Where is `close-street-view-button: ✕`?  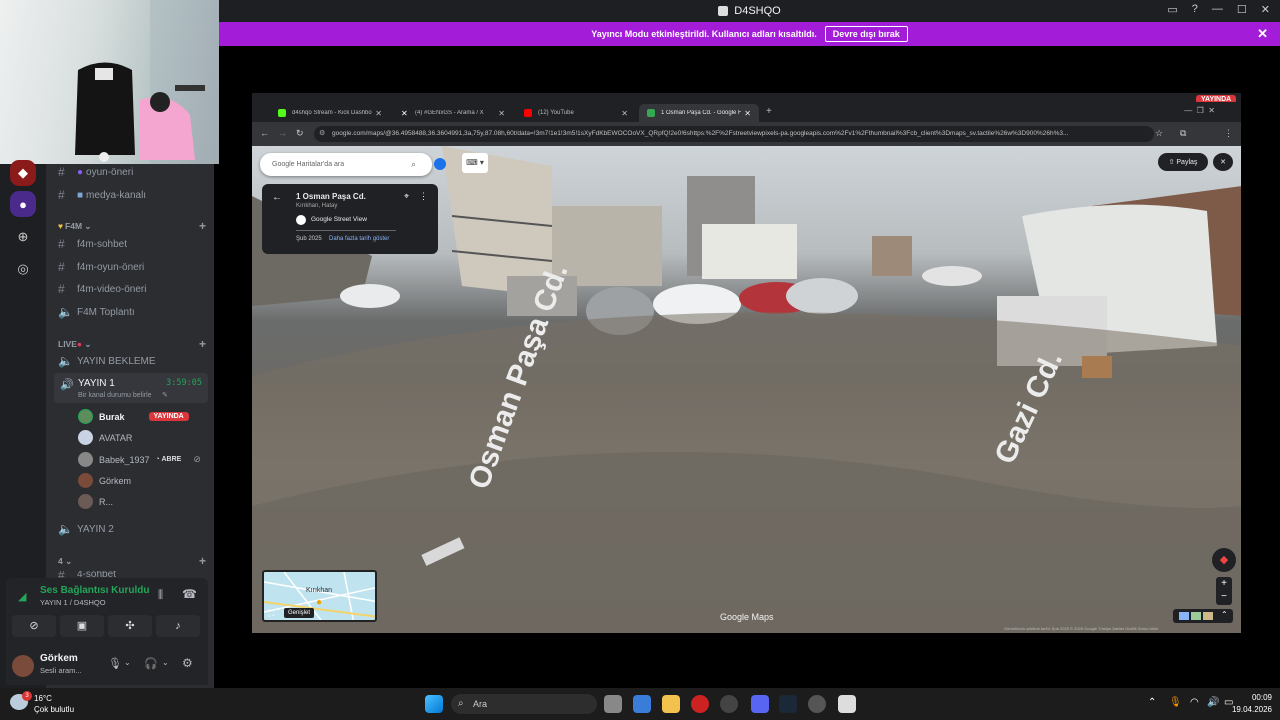 close-street-view-button: ✕ is located at coordinates (1223, 162).